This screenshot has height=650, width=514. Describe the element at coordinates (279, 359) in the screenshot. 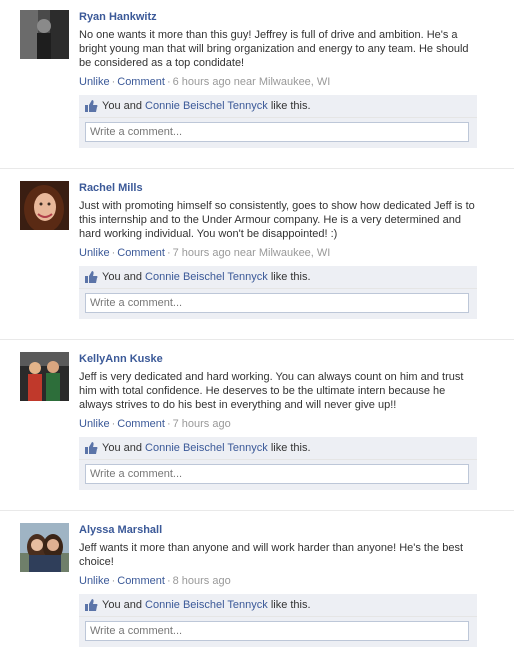

I see `author-name: KellyAnn Kuske` at that location.